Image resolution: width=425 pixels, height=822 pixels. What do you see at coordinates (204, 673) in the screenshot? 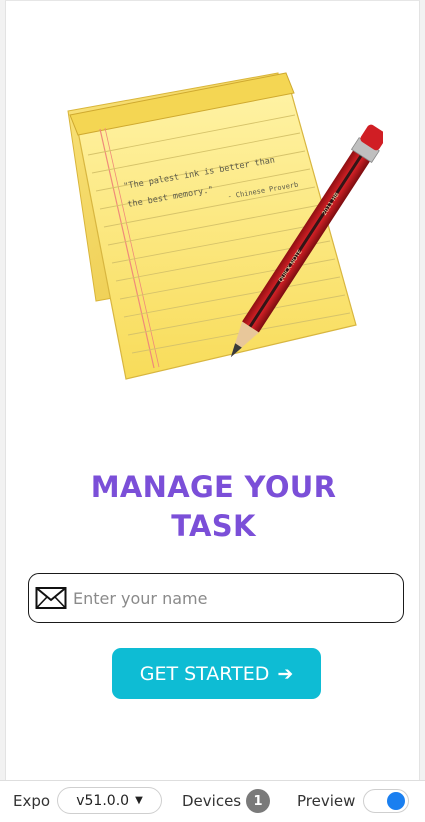
I see `get-started-label: GET STARTED` at bounding box center [204, 673].